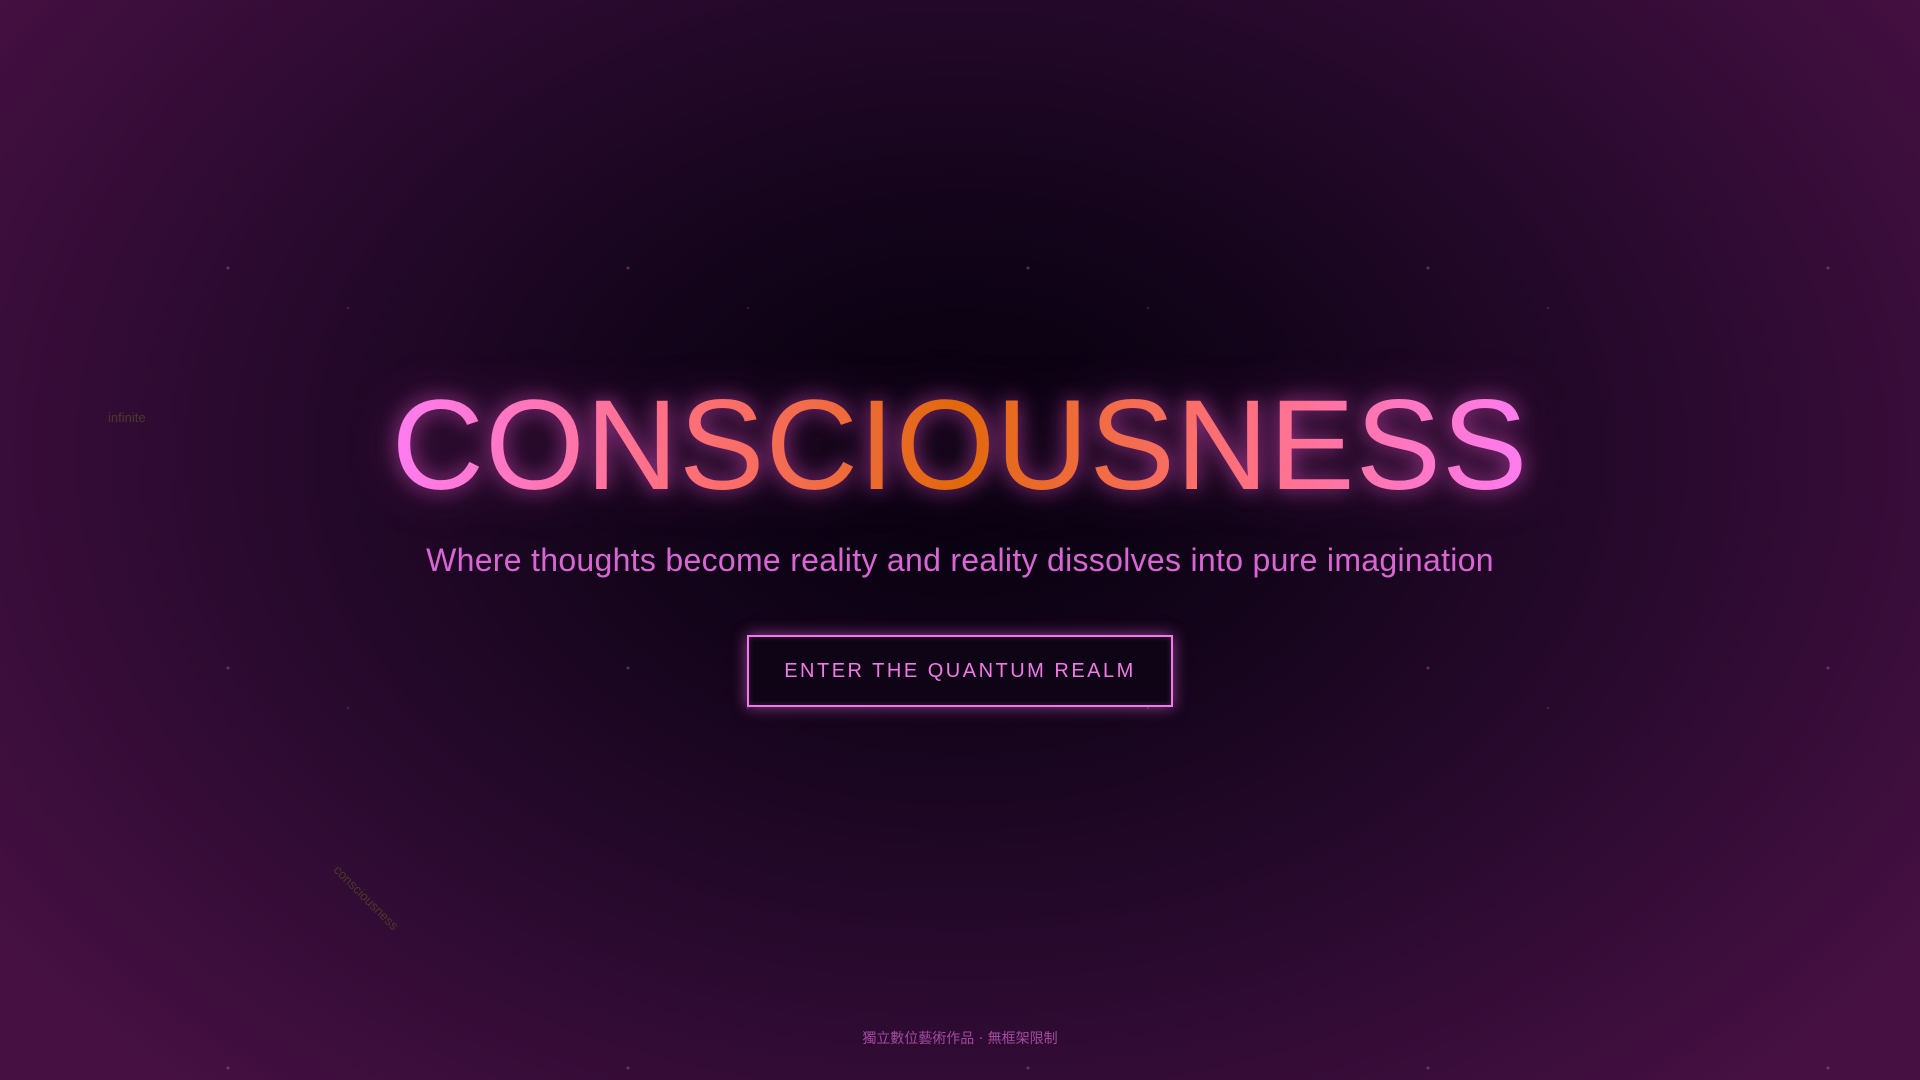 The height and width of the screenshot is (1080, 1920). What do you see at coordinates (960, 1039) in the screenshot?
I see `footer-text: 獨立數位藝術作品 · 無框架限制` at bounding box center [960, 1039].